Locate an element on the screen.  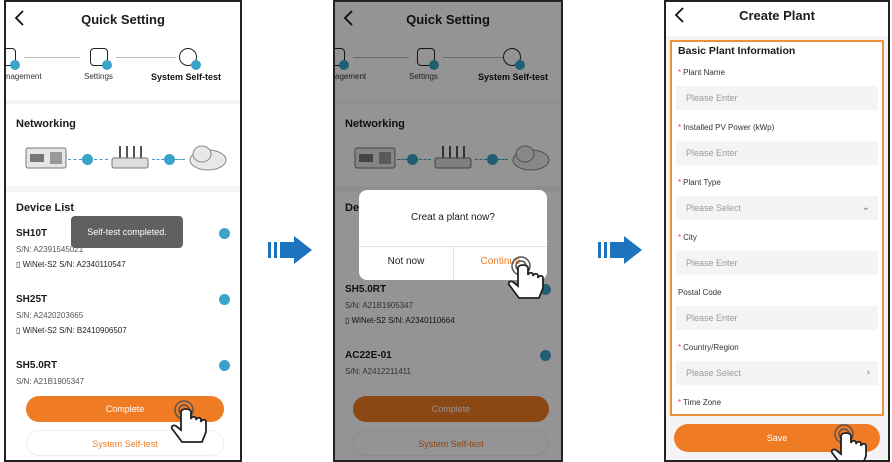
dialog-question: Creat a plant now? is located at coordinates (453, 217).